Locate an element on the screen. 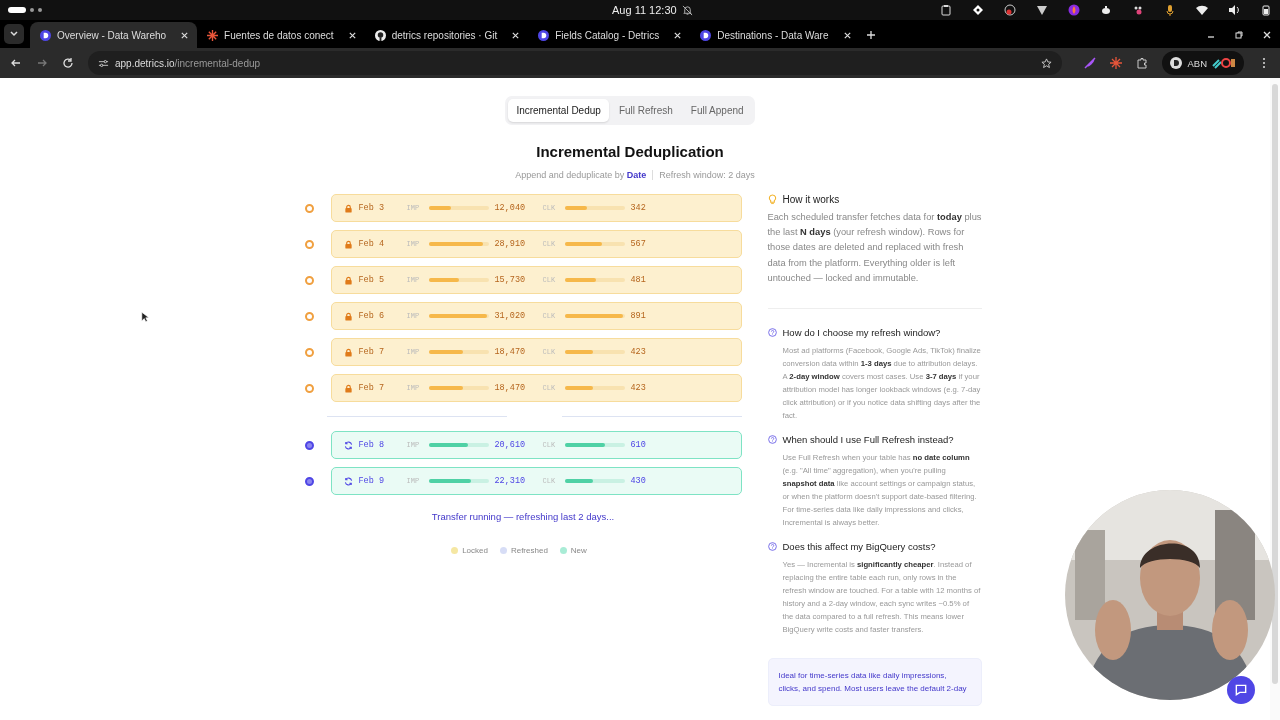 The width and height of the screenshot is (1280, 720). legend-label: Locked is located at coordinates (475, 550).